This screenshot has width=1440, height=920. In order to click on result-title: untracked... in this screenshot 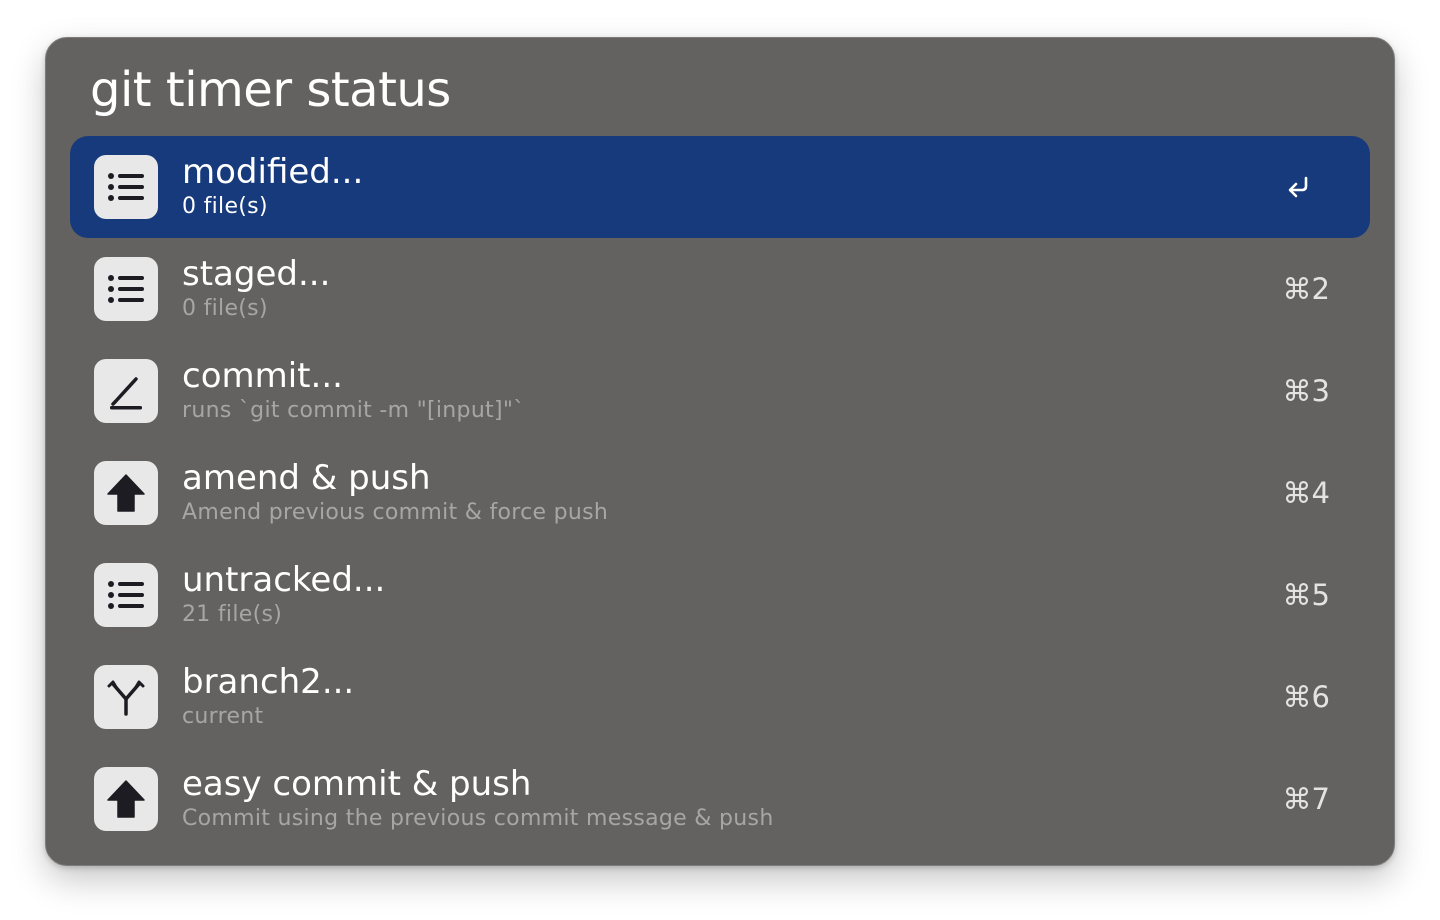, I will do `click(284, 580)`.